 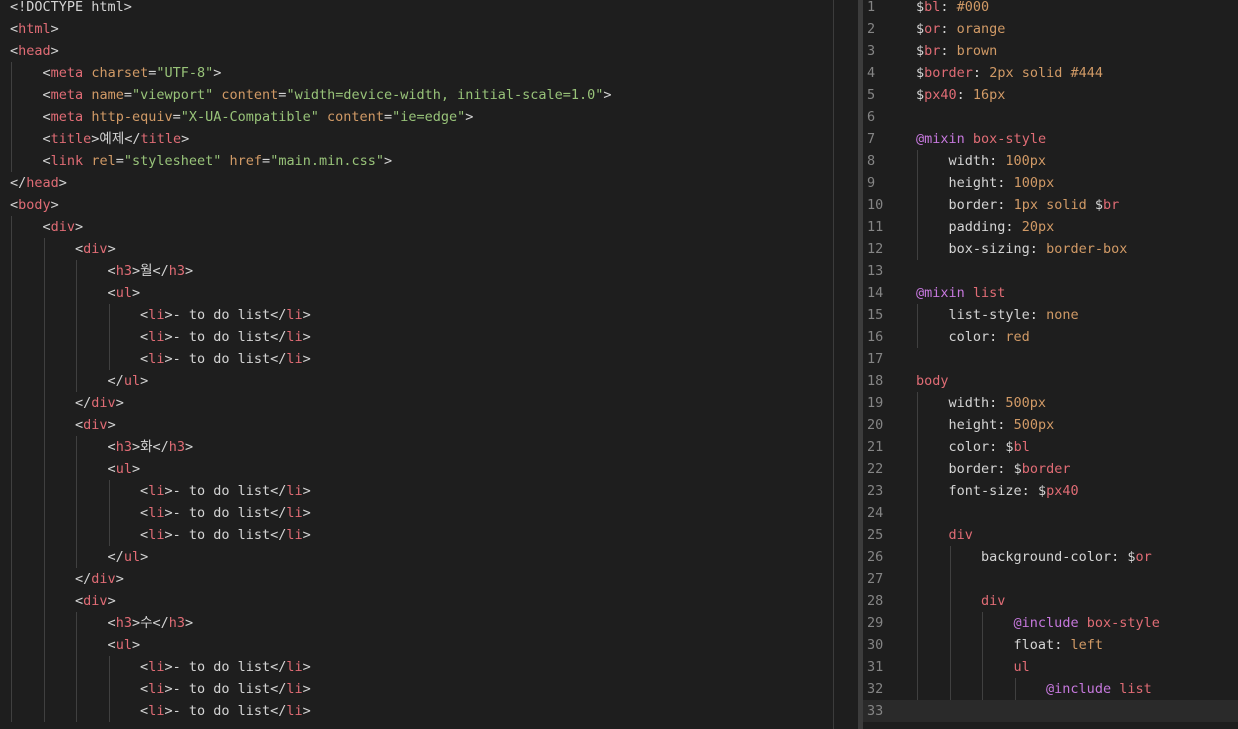 I want to click on code-line: 28 div, so click(x=1050, y=601).